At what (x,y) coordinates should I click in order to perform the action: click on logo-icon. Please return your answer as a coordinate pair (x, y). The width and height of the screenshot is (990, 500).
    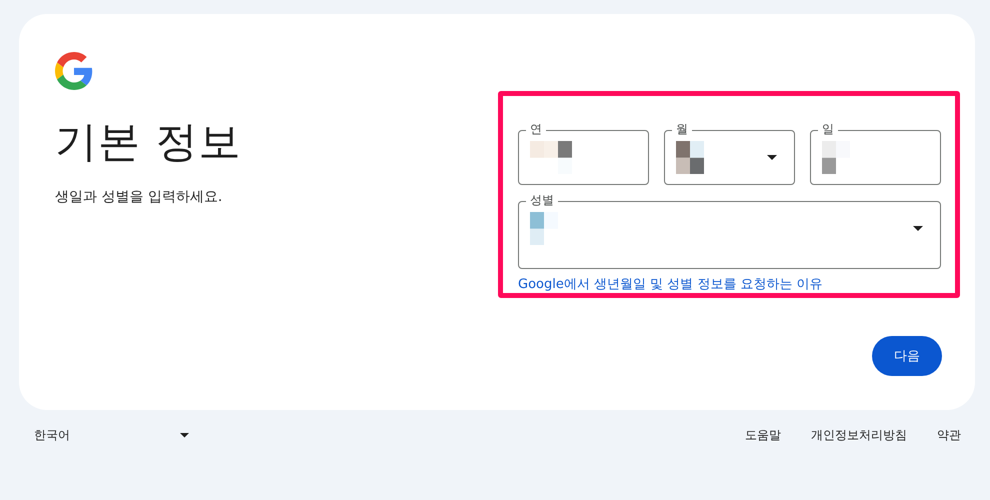
    Looking at the image, I should click on (74, 71).